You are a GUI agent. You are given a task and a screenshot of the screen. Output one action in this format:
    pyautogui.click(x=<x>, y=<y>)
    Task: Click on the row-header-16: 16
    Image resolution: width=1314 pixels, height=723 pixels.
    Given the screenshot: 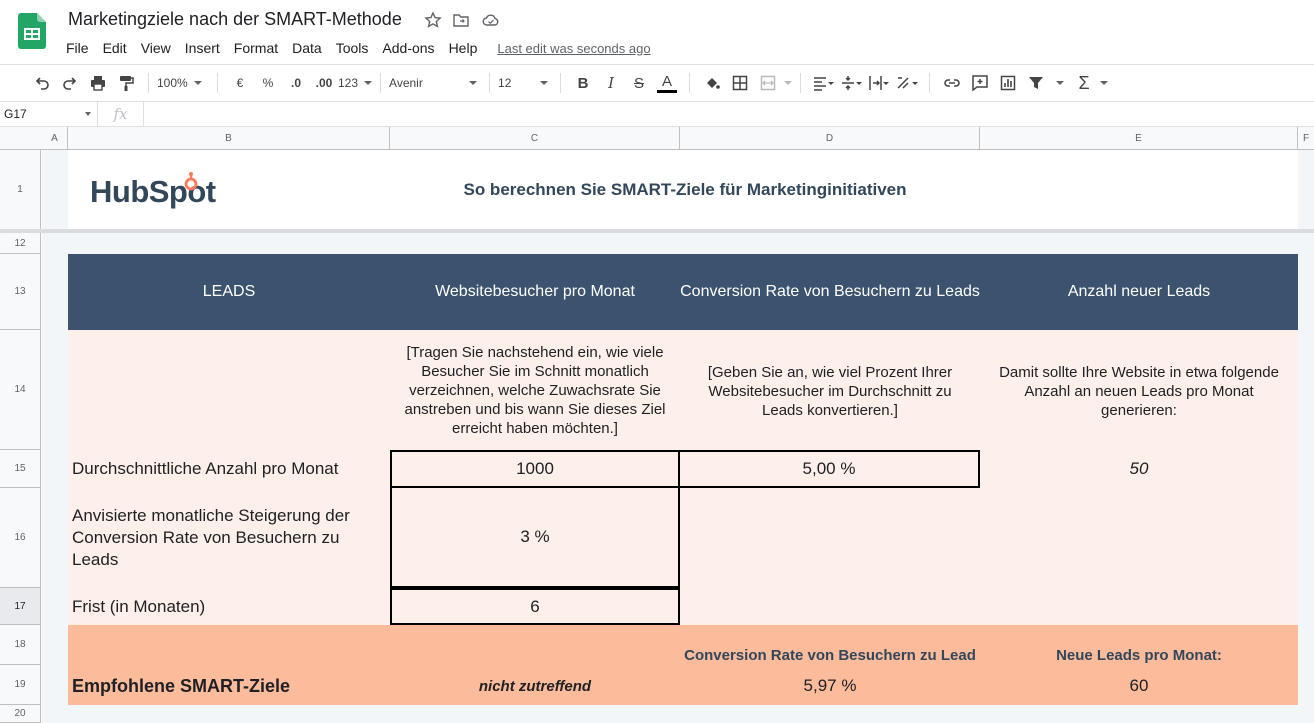 What is the action you would take?
    pyautogui.click(x=20, y=538)
    